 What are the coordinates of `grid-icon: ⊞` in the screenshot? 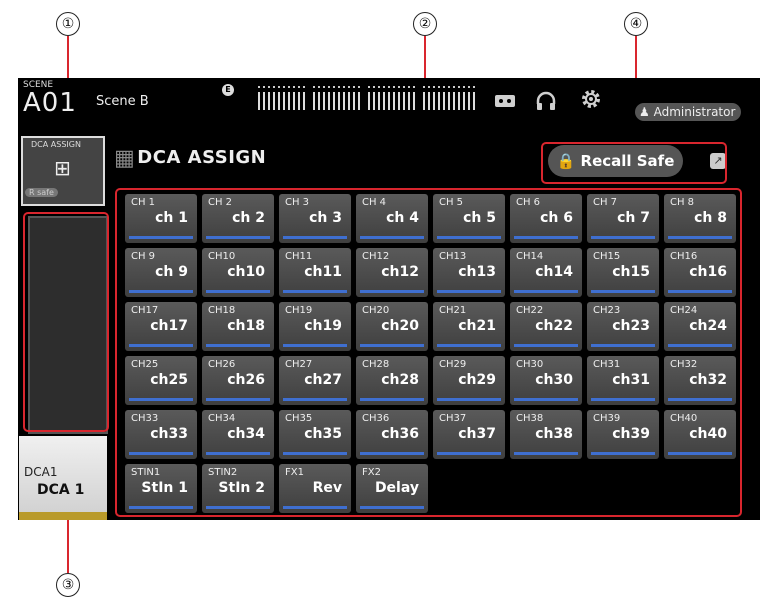 It's located at (62, 168).